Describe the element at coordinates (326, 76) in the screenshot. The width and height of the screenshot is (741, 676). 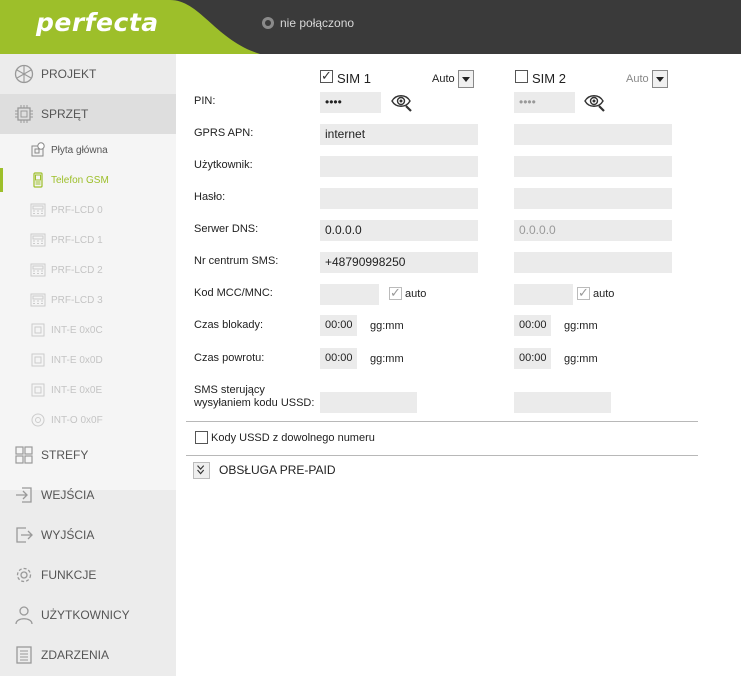
I see `sim1-checkbox` at that location.